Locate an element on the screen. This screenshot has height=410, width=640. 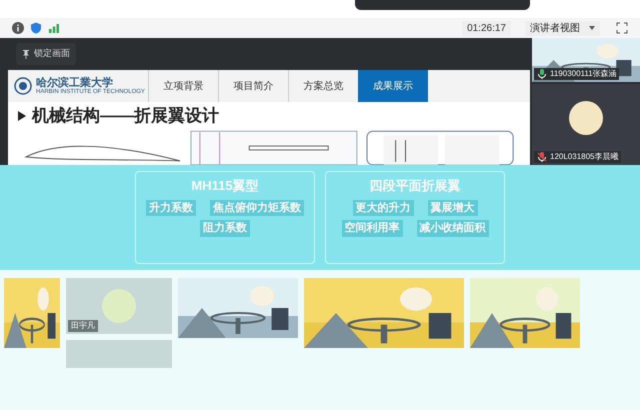
muted-microphone-icon is located at coordinates (542, 157).